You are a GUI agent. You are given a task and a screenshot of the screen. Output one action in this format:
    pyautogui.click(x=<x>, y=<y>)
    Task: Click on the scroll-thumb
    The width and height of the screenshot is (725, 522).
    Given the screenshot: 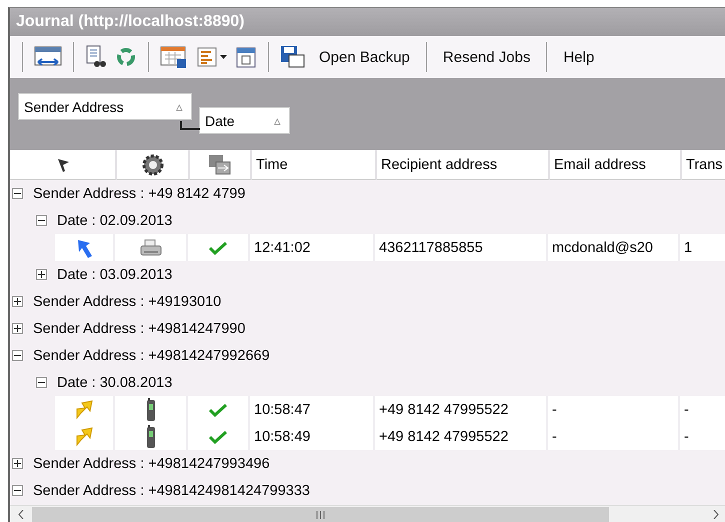 What is the action you would take?
    pyautogui.click(x=320, y=514)
    